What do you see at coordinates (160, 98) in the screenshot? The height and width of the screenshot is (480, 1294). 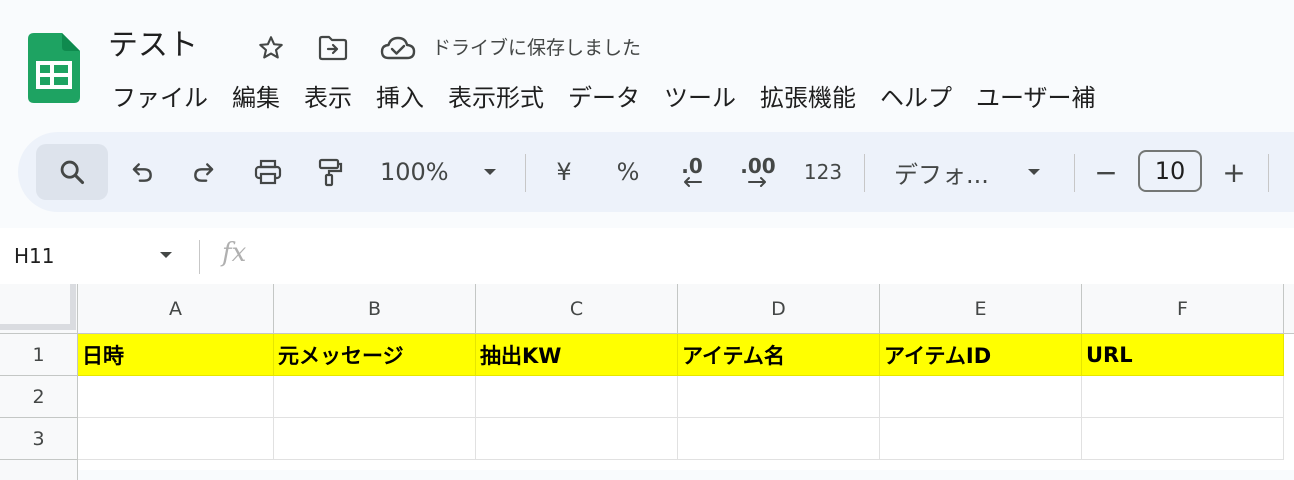 I see `menu-file: ファイル` at bounding box center [160, 98].